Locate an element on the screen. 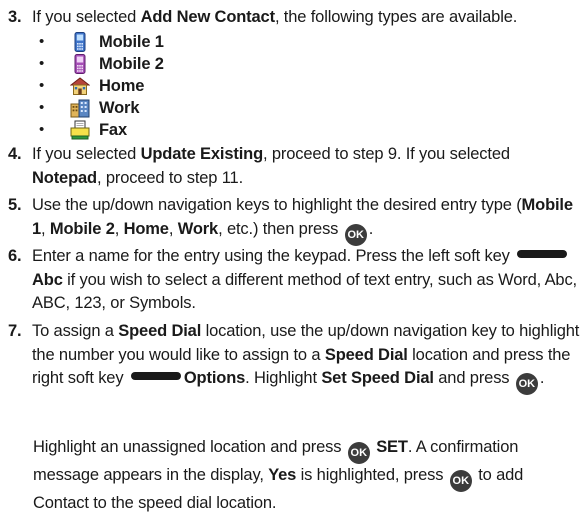 This screenshot has width=587, height=527. bold-term: Notepad is located at coordinates (64, 177).